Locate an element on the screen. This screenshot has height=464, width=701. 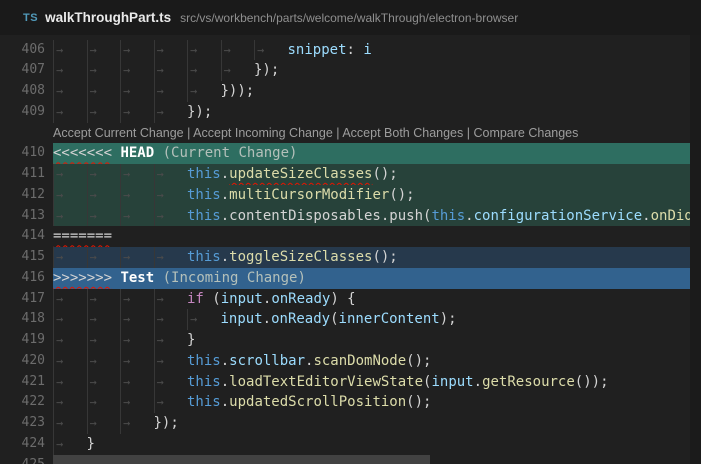
code-line-416: 416 >>>>>>> Test (Incoming Change) is located at coordinates (345, 278).